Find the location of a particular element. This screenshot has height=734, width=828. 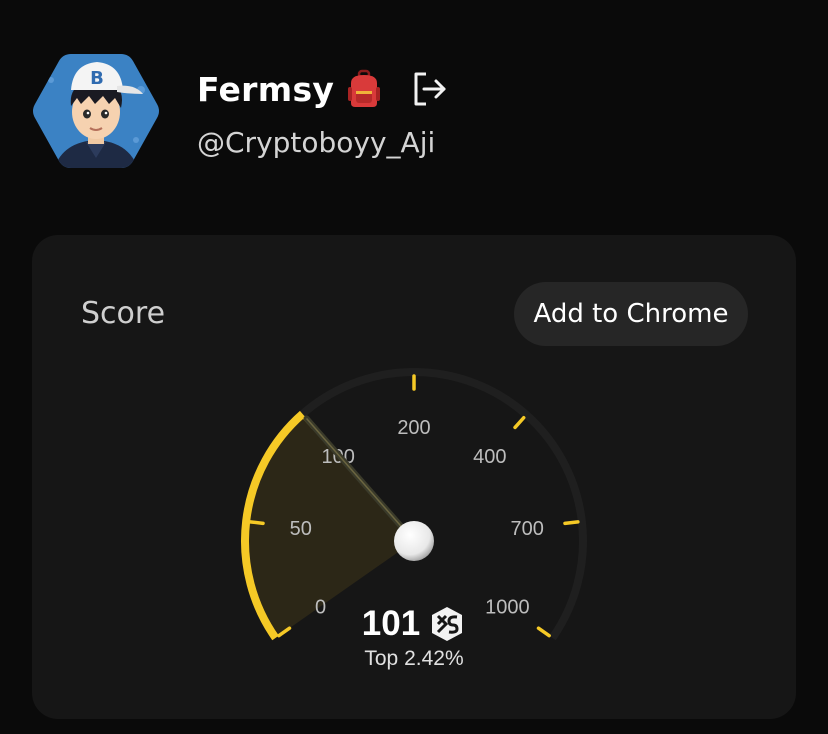

score-value: 101 is located at coordinates (391, 623).